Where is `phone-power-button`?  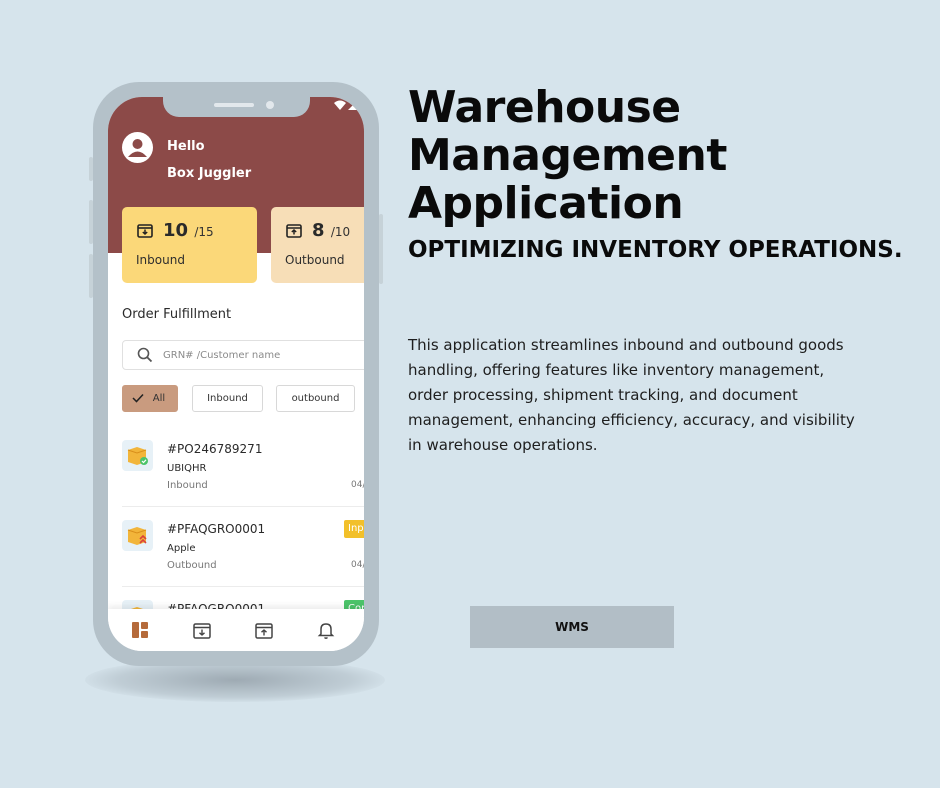
phone-power-button is located at coordinates (381, 249).